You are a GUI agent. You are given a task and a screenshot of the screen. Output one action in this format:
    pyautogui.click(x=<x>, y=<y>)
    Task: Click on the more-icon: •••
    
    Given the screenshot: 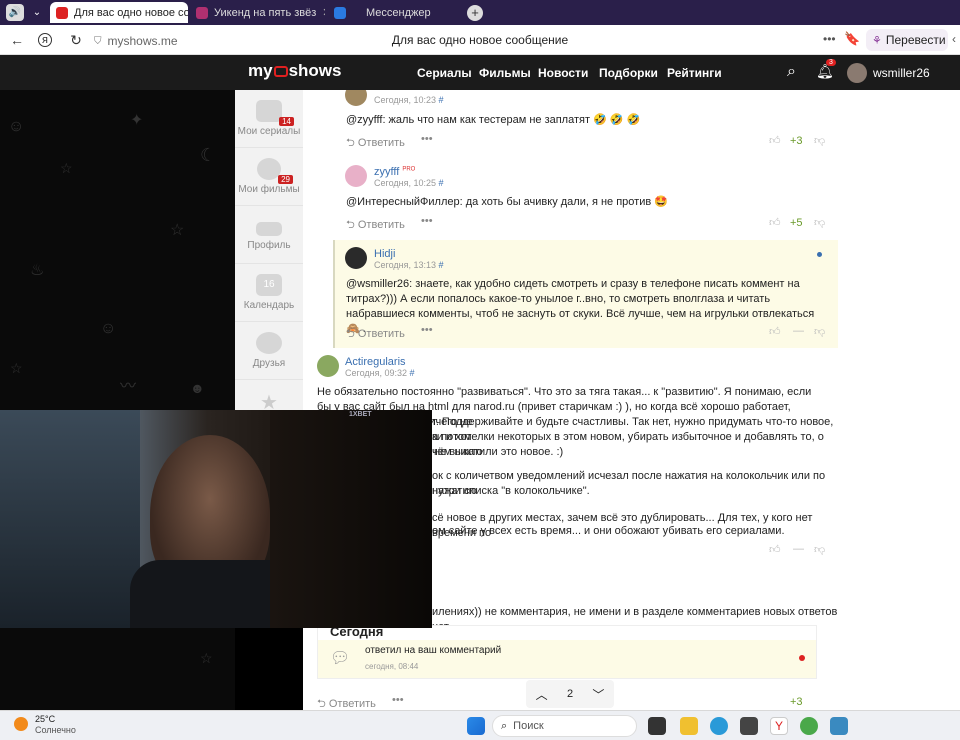 What is the action you would take?
    pyautogui.click(x=829, y=39)
    